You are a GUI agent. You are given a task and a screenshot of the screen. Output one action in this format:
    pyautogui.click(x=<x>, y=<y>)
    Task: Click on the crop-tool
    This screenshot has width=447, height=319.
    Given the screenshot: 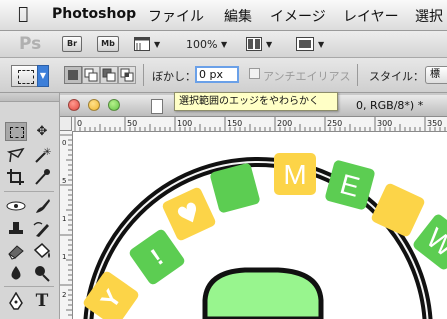 What is the action you would take?
    pyautogui.click(x=16, y=177)
    